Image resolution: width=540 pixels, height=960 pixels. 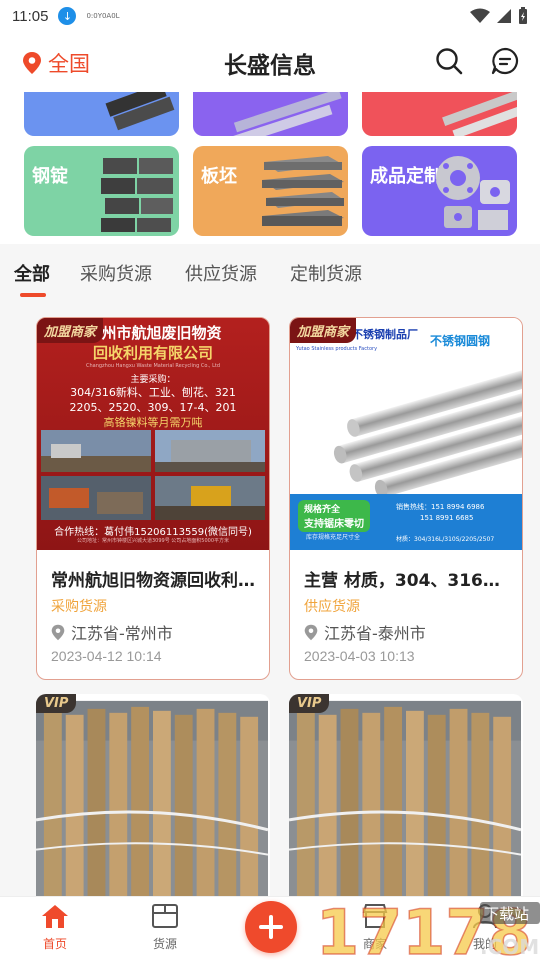 I want to click on poster-factory-en: Yutao Stainless products Factory, so click(x=337, y=349).